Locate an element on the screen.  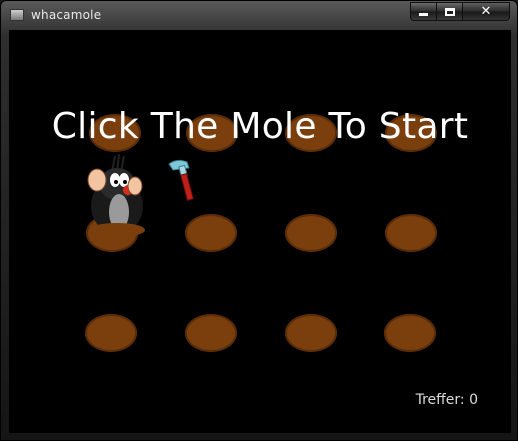
app-icon is located at coordinates (17, 15).